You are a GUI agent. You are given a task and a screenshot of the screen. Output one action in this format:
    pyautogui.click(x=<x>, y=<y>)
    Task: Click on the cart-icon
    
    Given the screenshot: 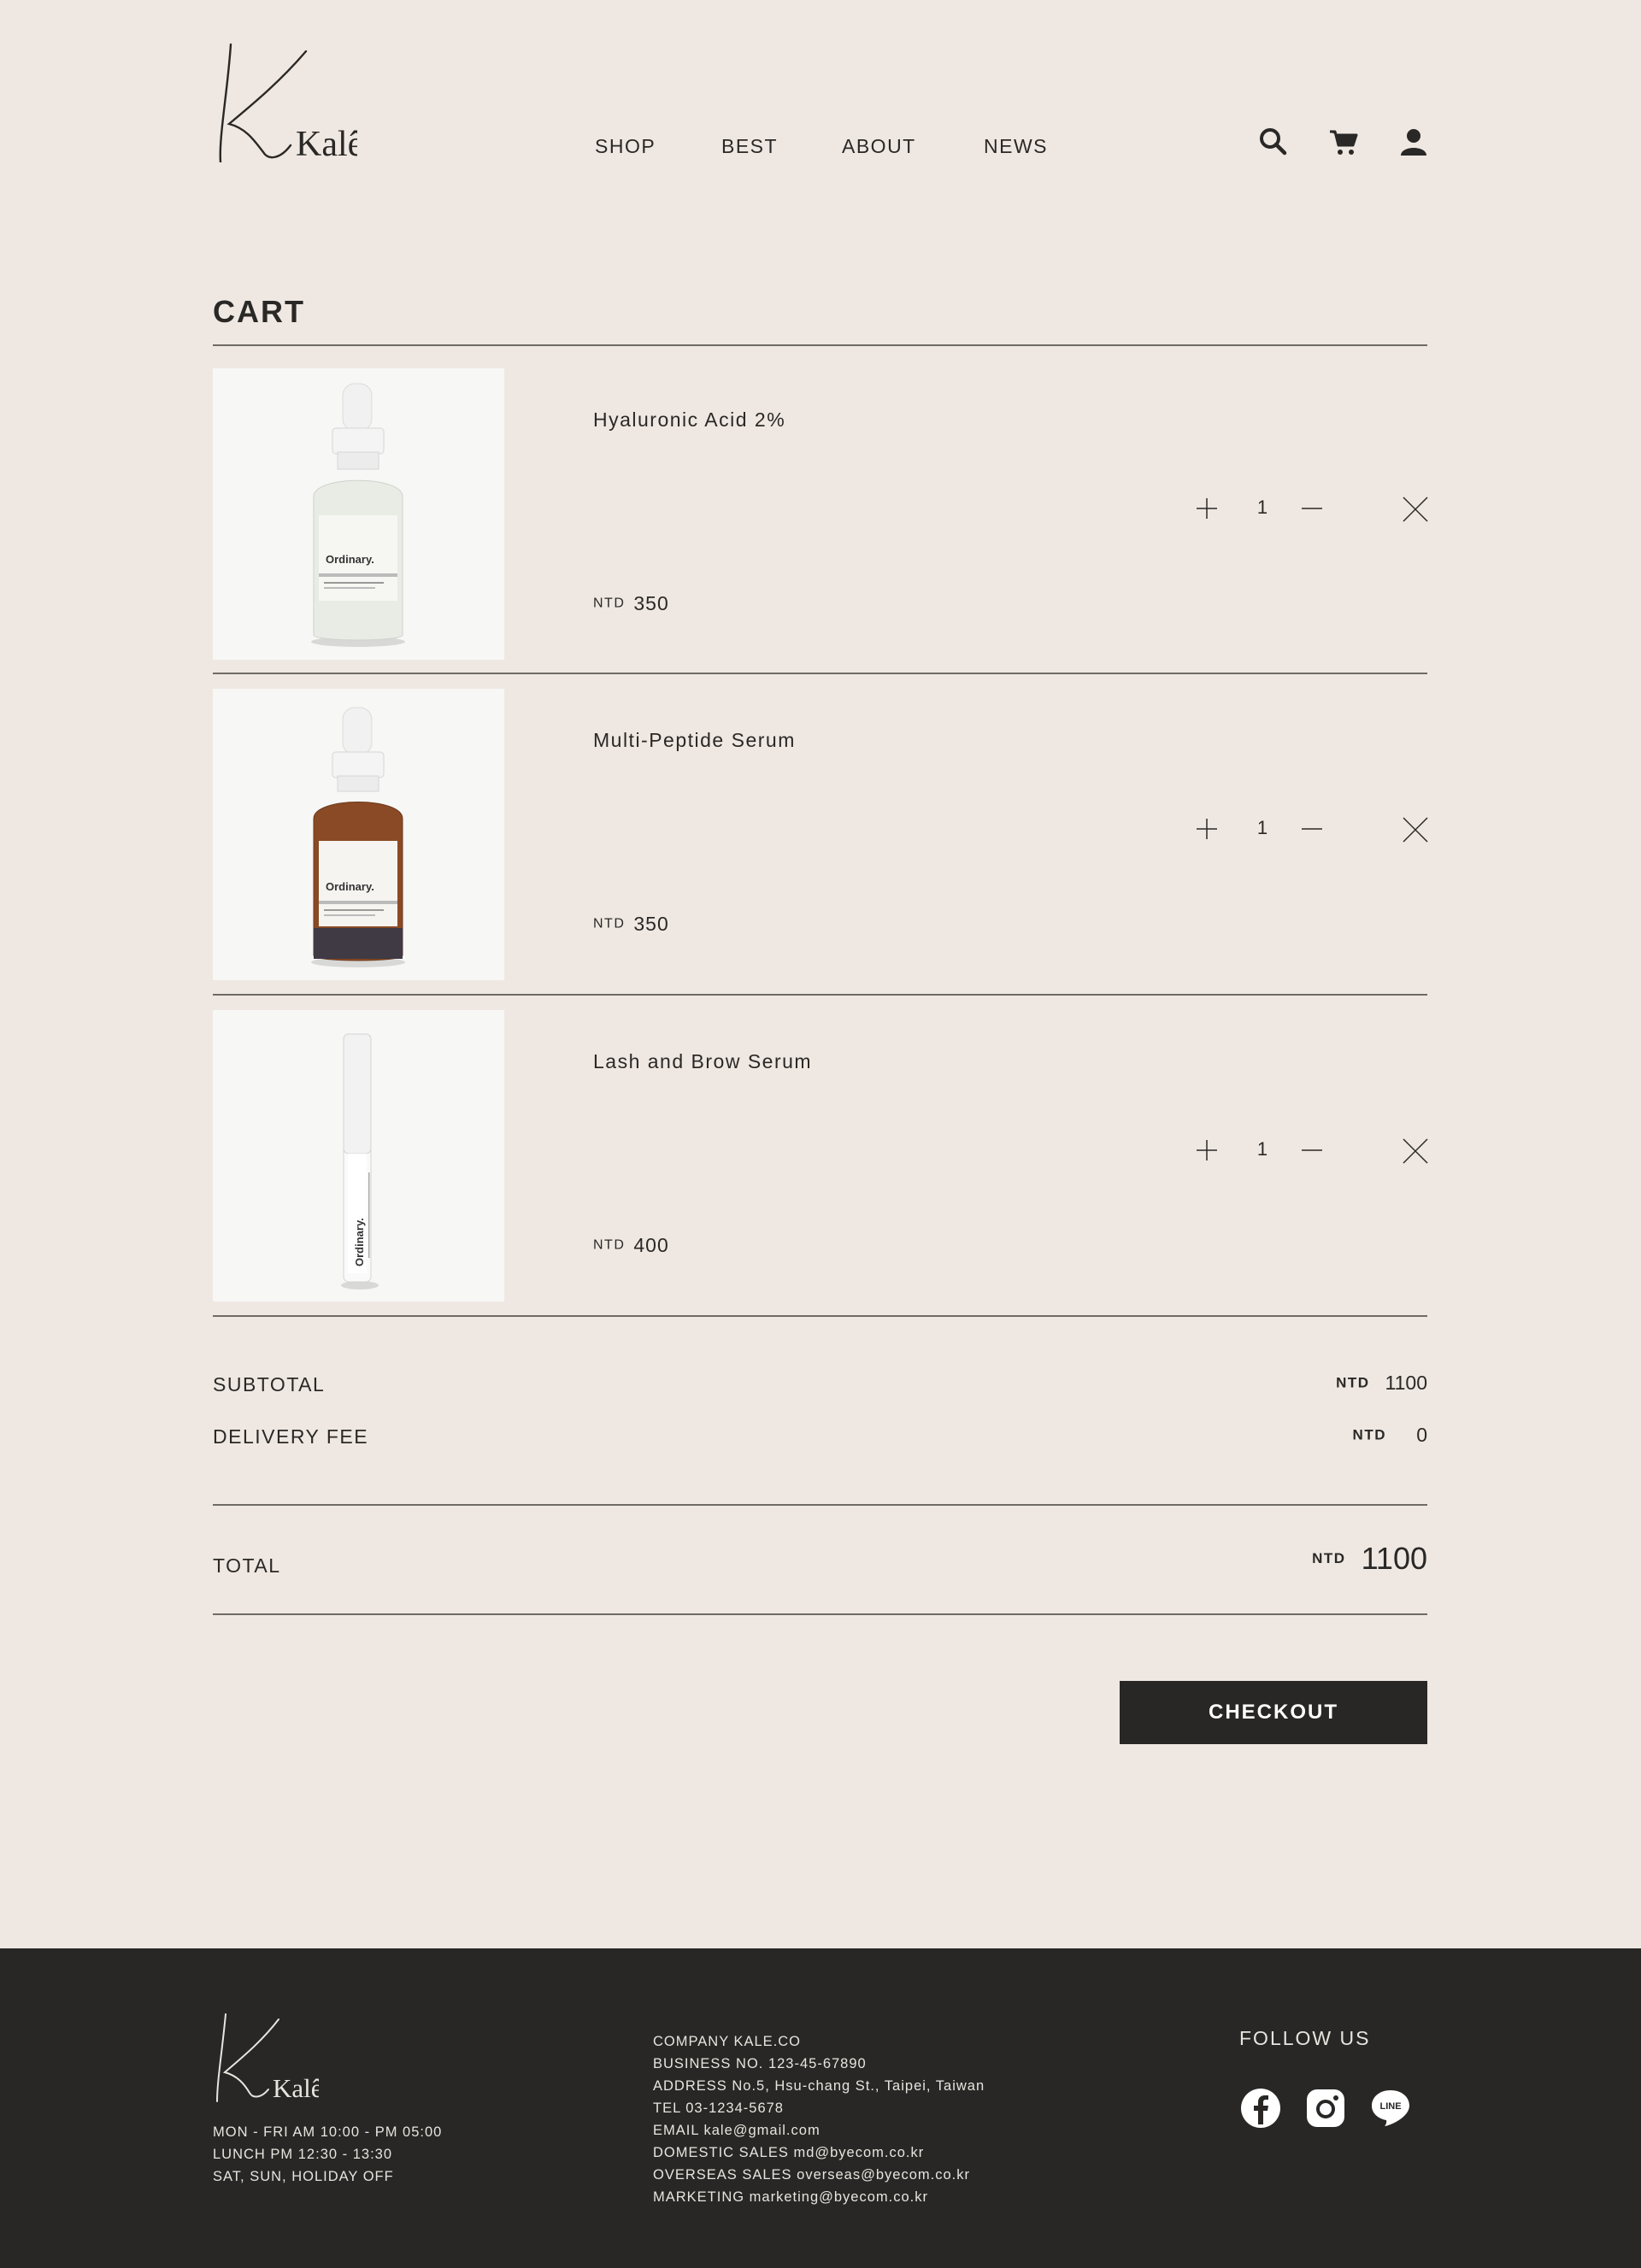 What is the action you would take?
    pyautogui.click(x=1343, y=141)
    